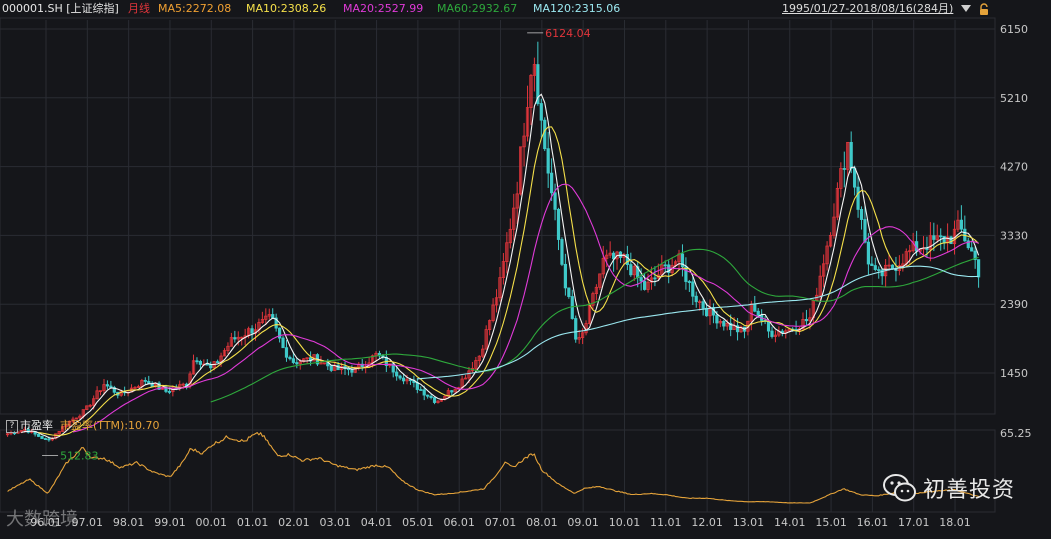  Describe the element at coordinates (873, 522) in the screenshot. I see `x-tick-label: 16.01` at that location.